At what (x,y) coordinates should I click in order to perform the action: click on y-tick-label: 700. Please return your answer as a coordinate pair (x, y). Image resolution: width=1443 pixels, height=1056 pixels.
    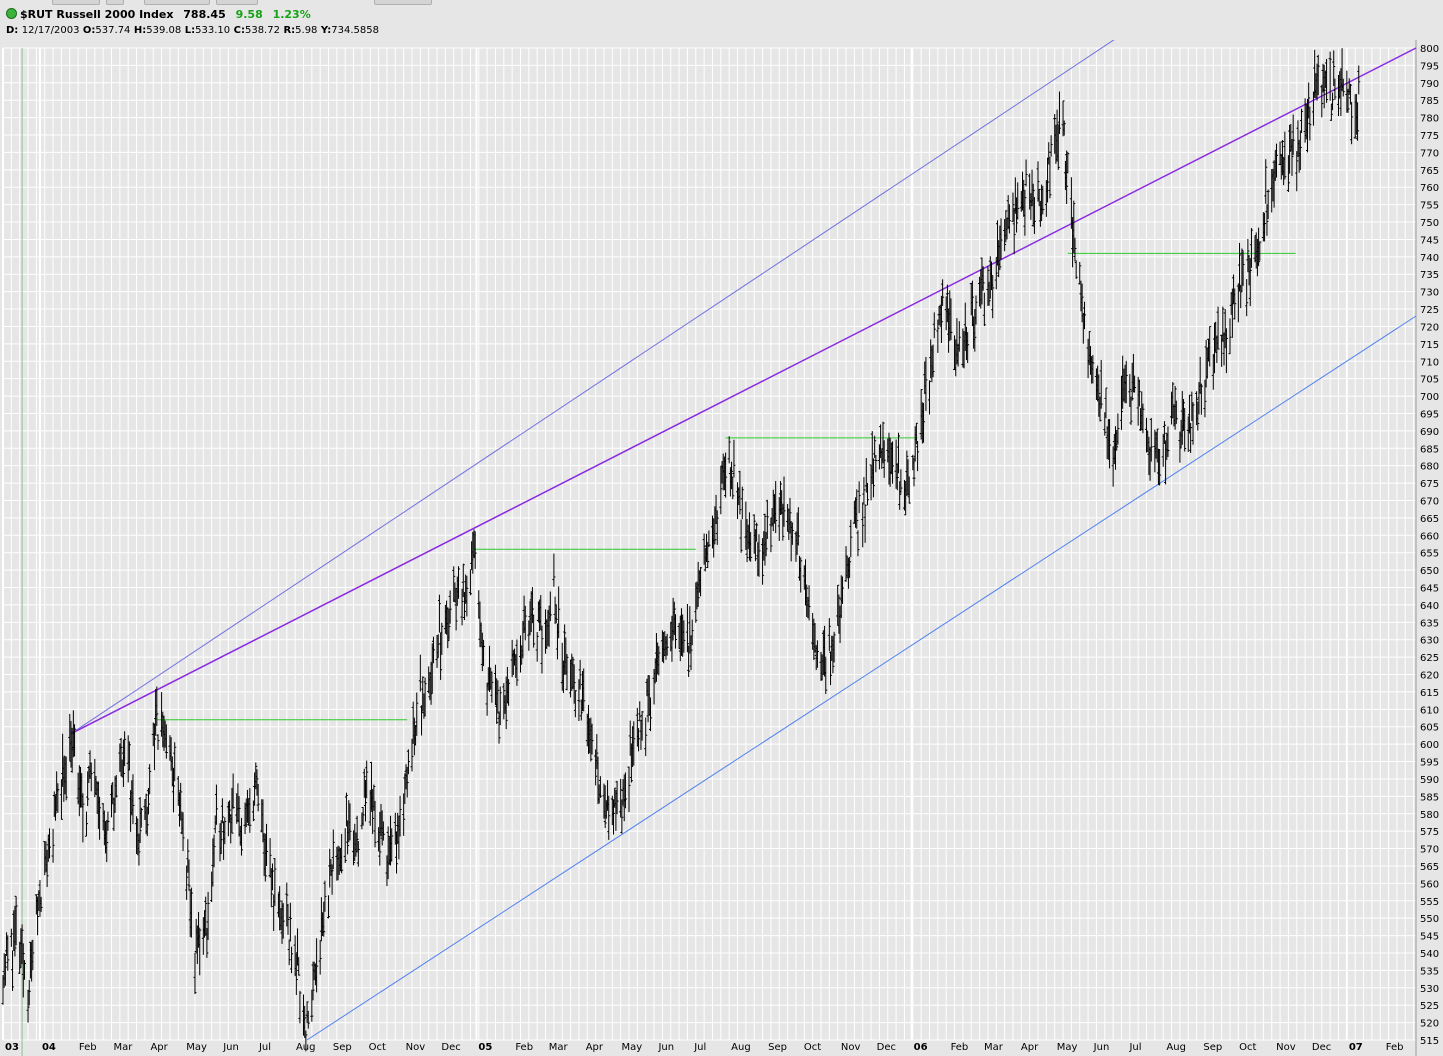
    Looking at the image, I should click on (1429, 397).